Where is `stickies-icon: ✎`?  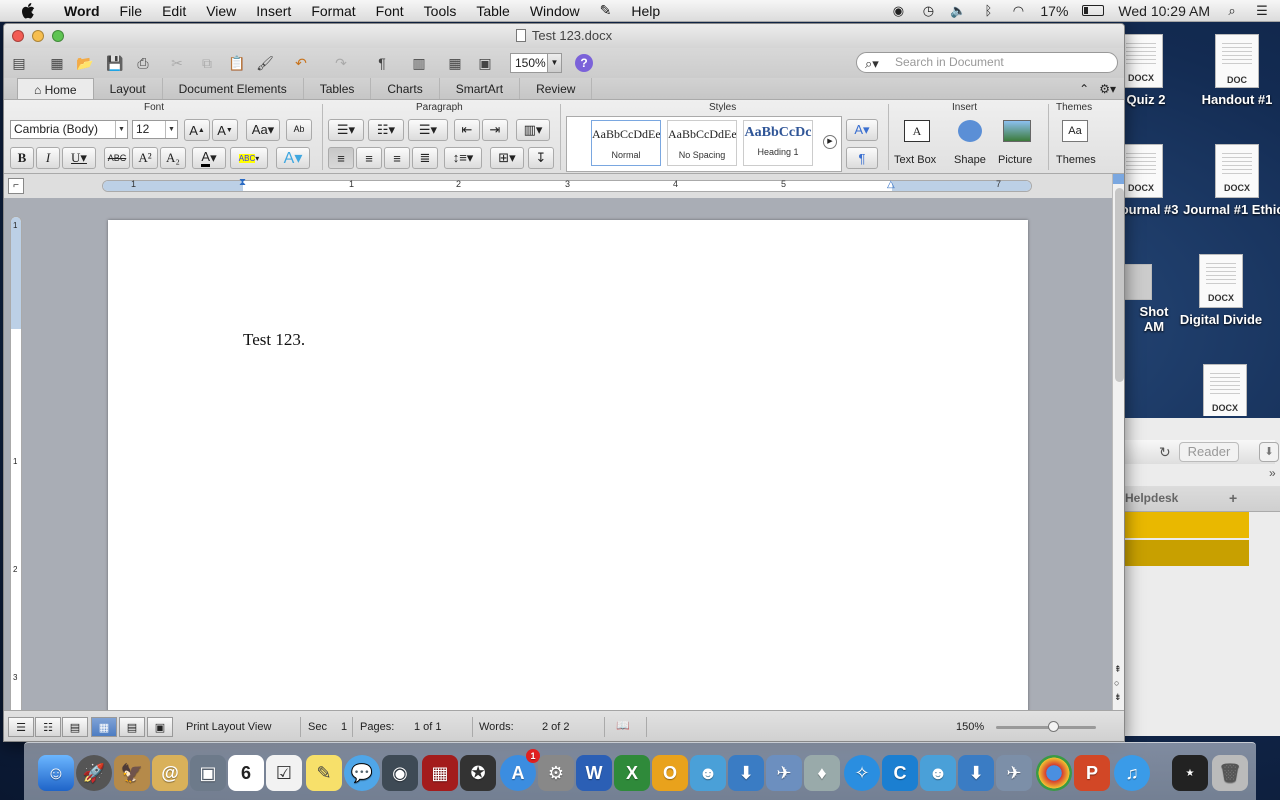
stickies-icon: ✎ is located at coordinates (324, 773).